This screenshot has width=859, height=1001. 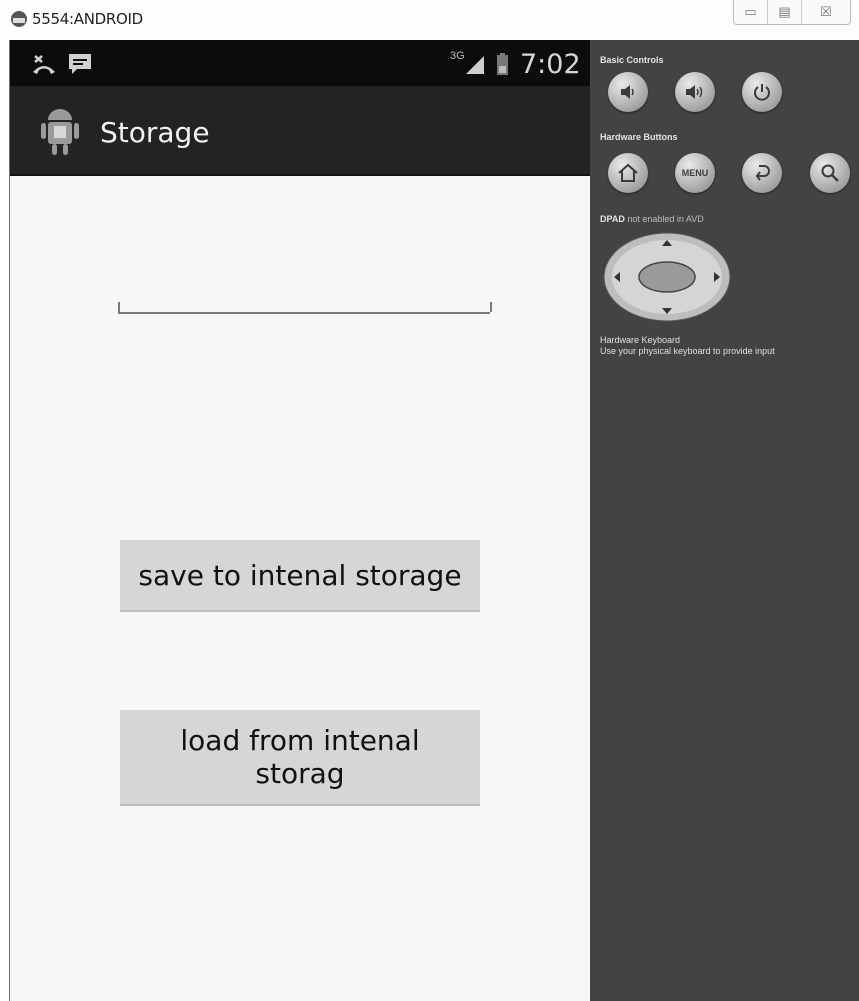 I want to click on hardware-buttons-label: Hardware Buttons, so click(x=639, y=137).